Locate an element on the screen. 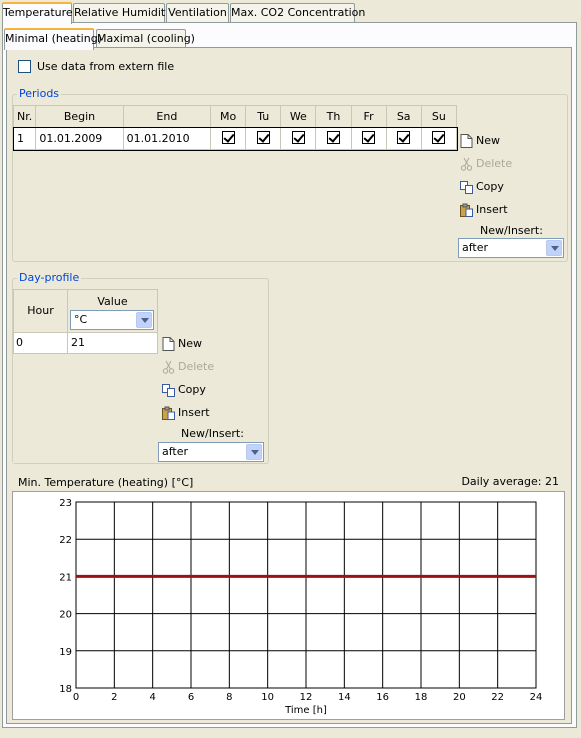  x-tick-label: 8 is located at coordinates (229, 697).